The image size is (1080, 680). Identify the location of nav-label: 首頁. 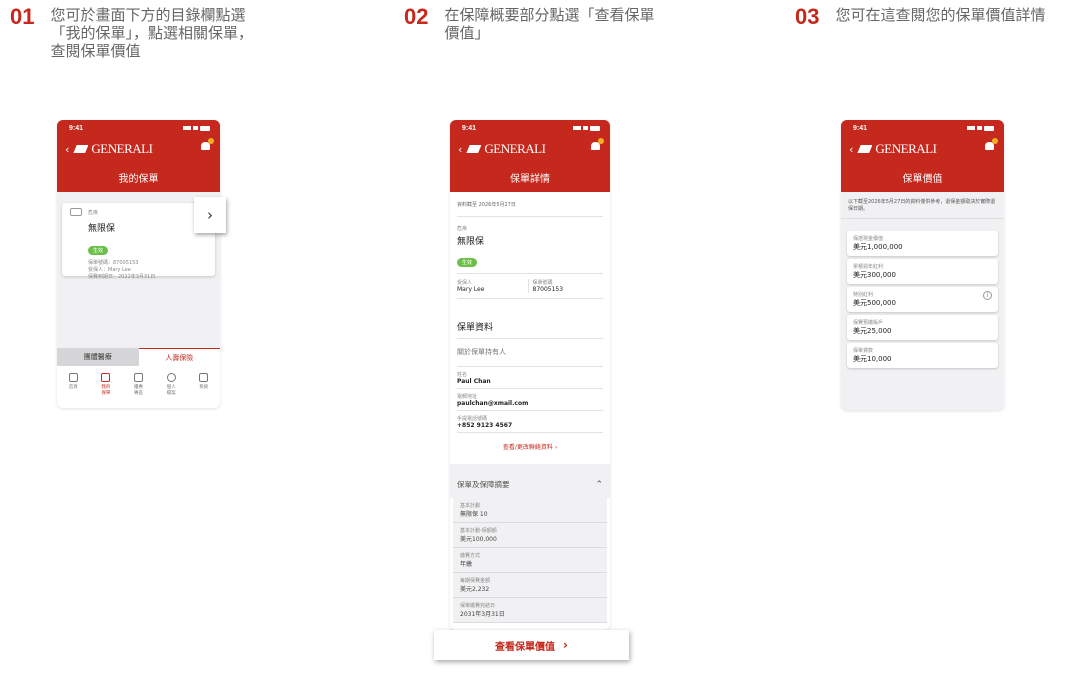
(73, 387).